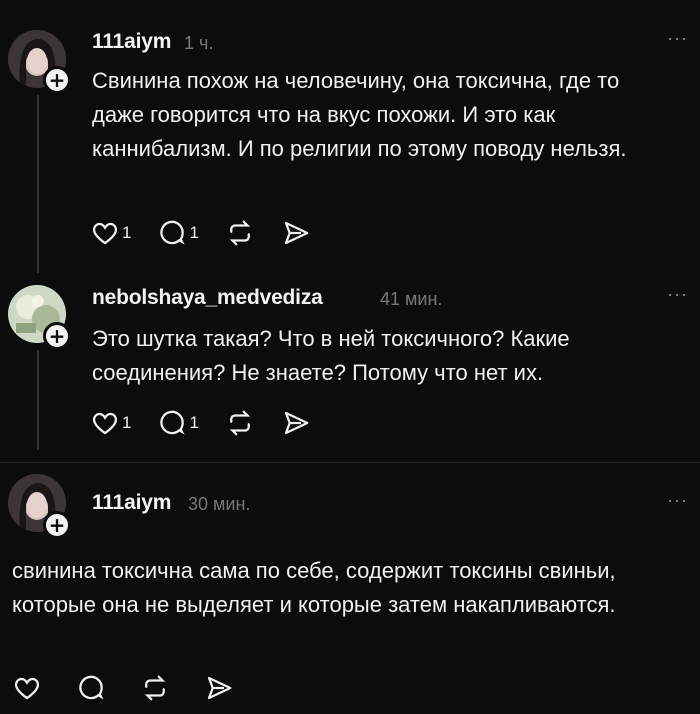 The image size is (700, 714). I want to click on action-bar, so click(136, 688).